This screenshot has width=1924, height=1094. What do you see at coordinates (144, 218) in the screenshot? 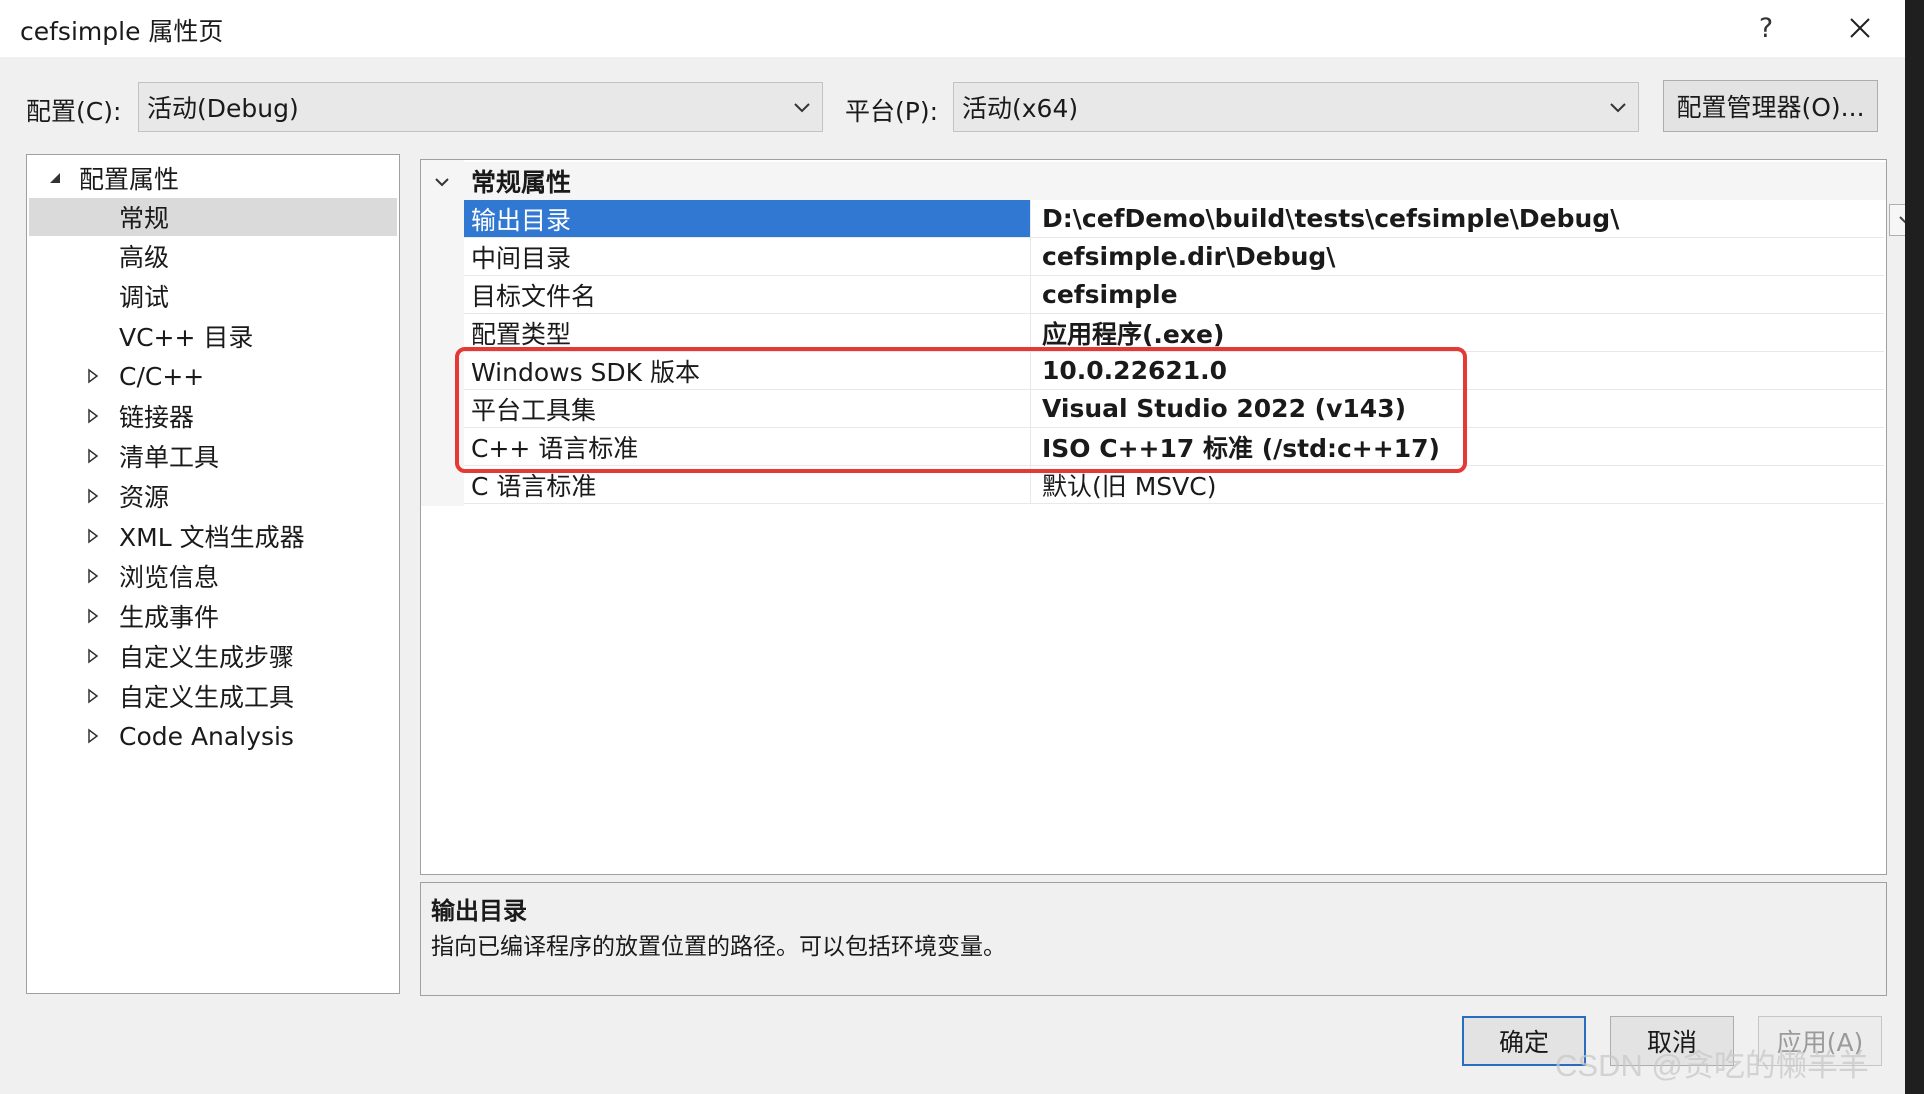
I see `tree-item-label: 常规` at bounding box center [144, 218].